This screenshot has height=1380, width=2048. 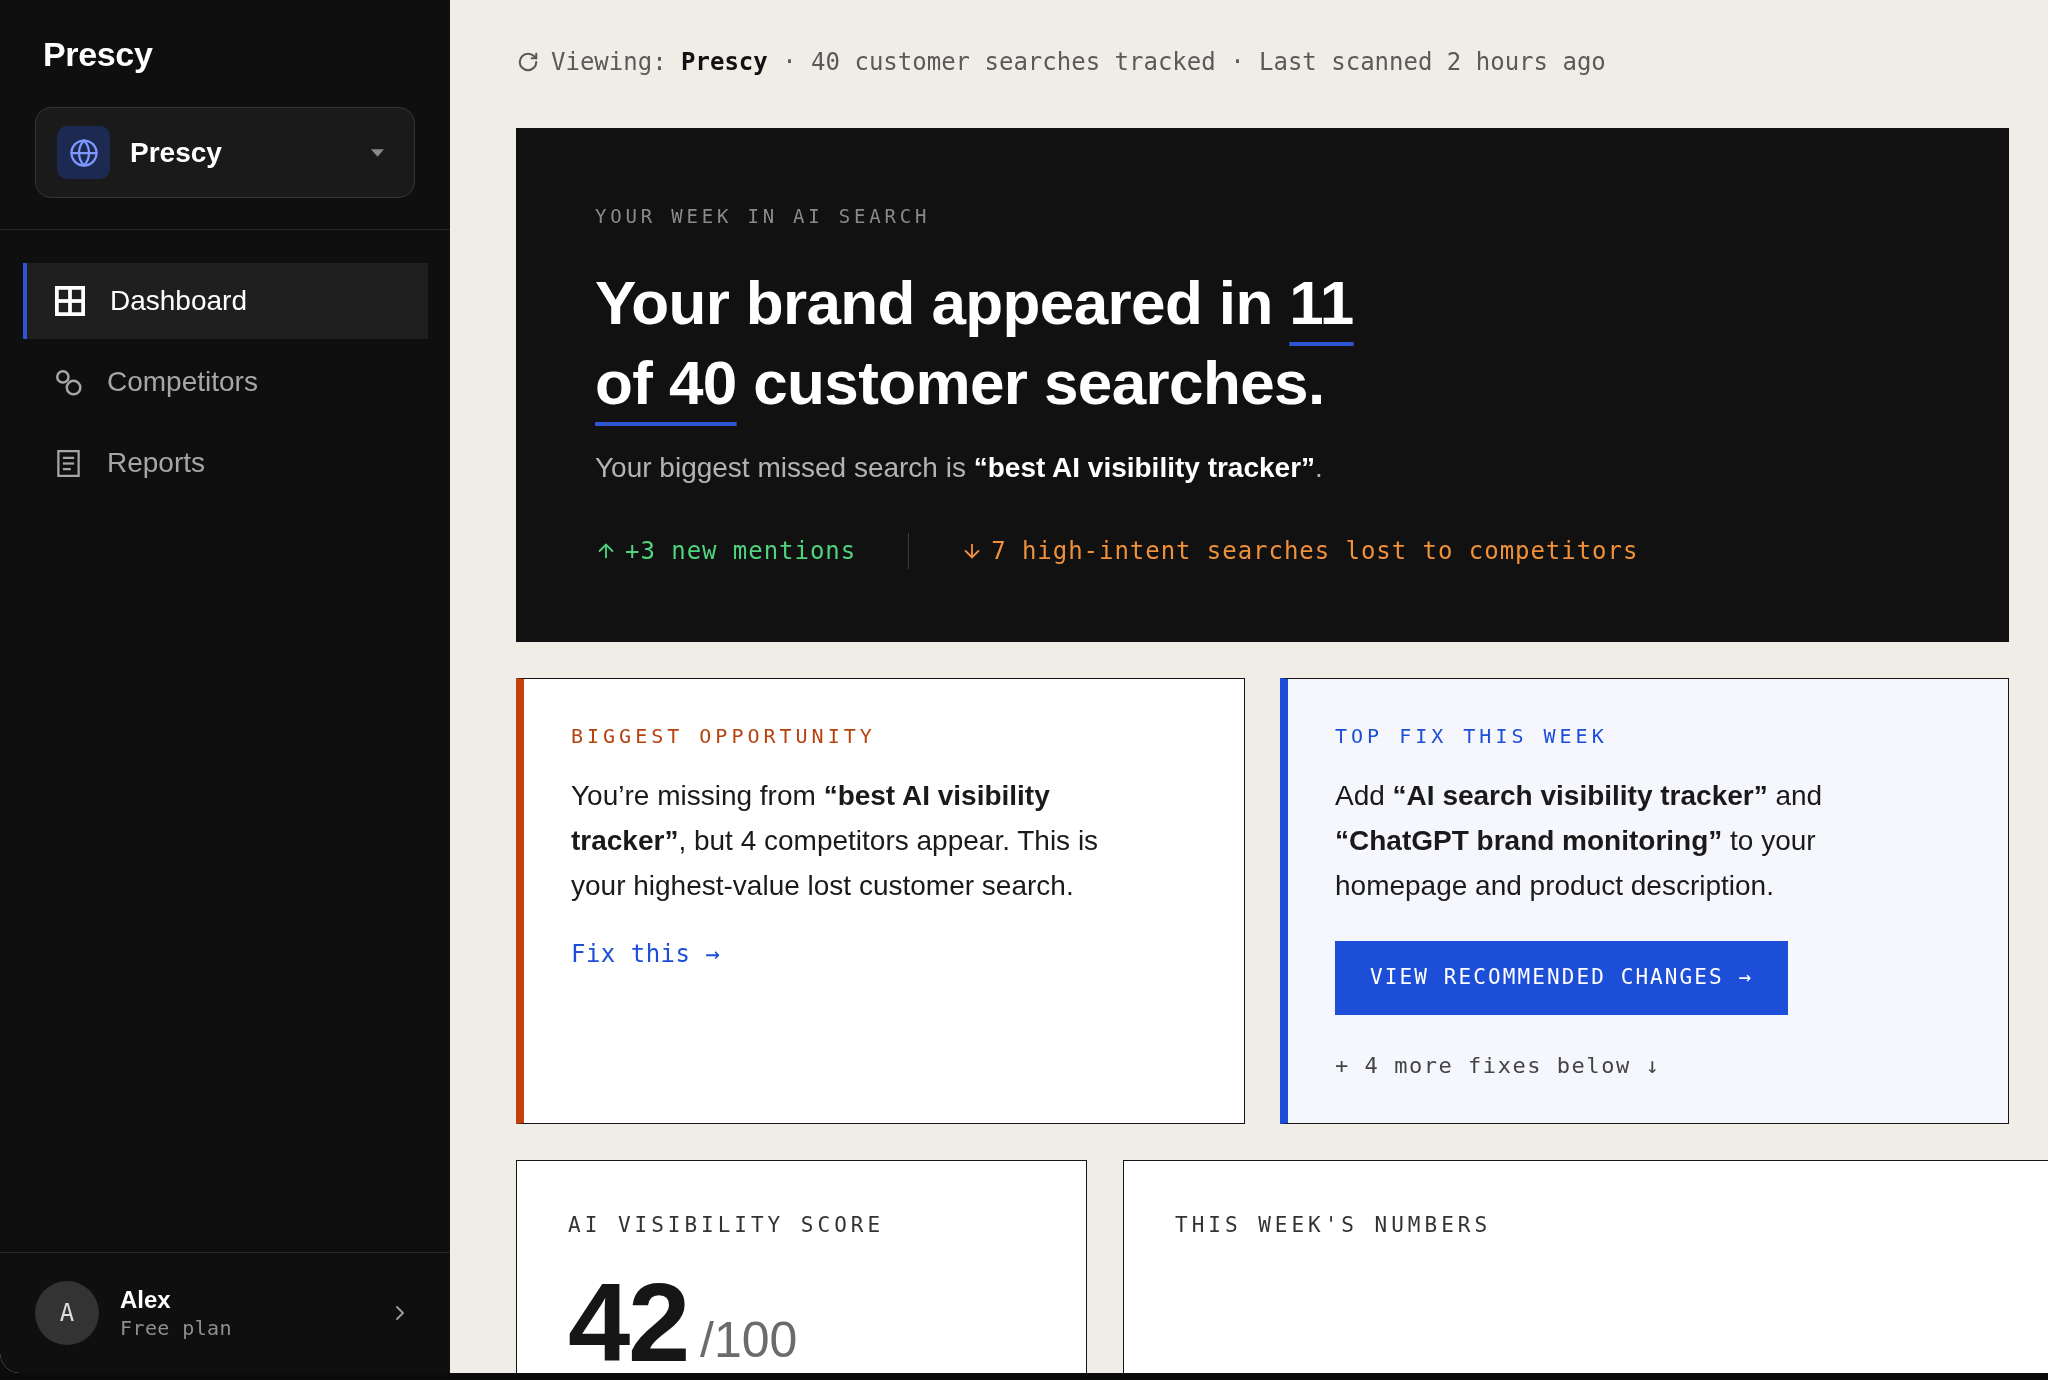 I want to click on nav-item: Reports, so click(x=225, y=463).